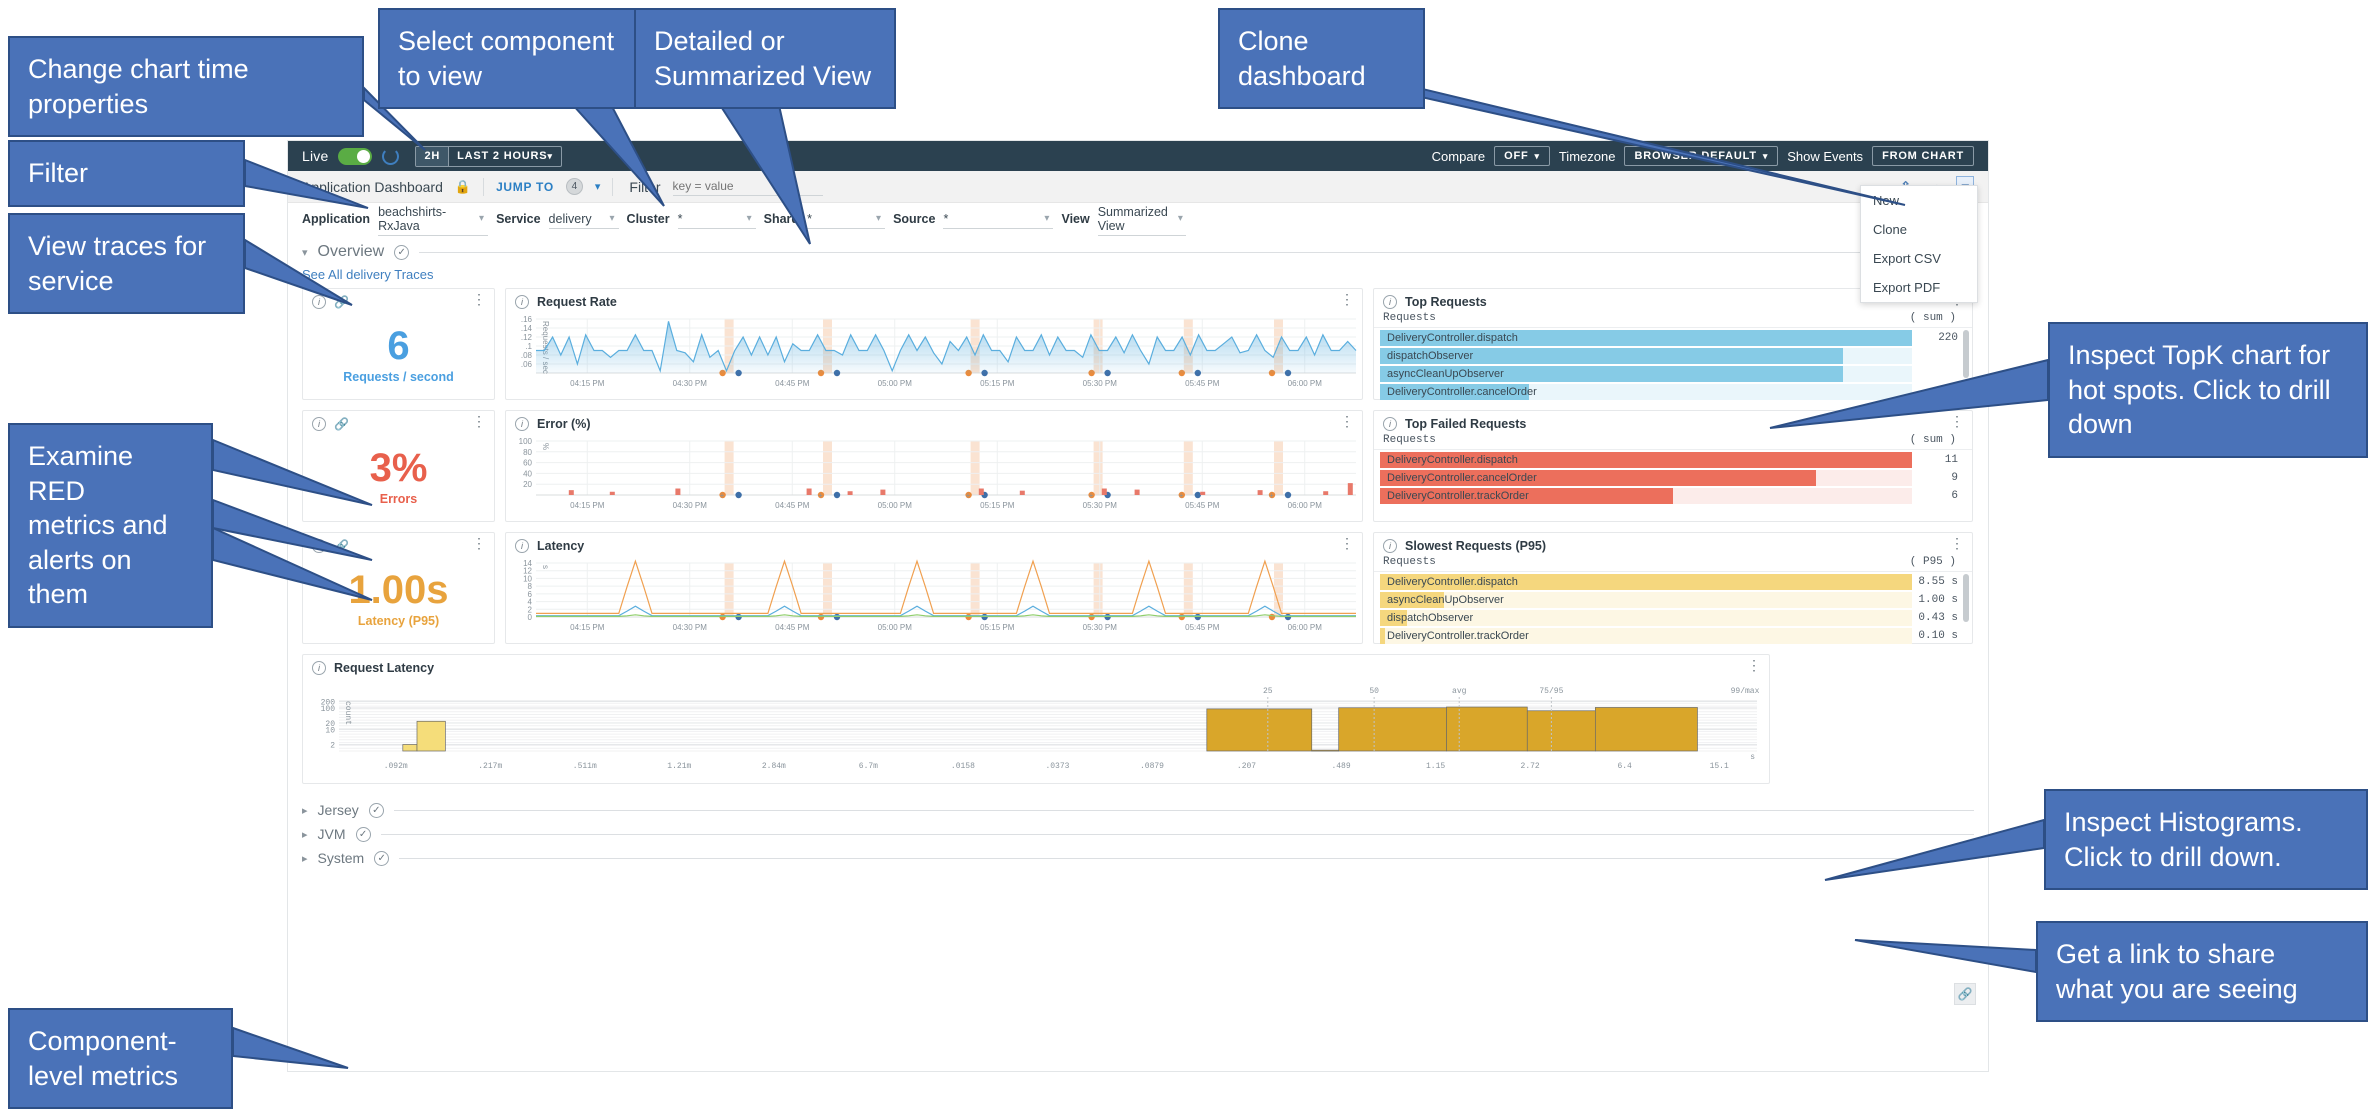 The height and width of the screenshot is (1109, 2372). I want to click on pointer-view-traces, so click(298, 272).